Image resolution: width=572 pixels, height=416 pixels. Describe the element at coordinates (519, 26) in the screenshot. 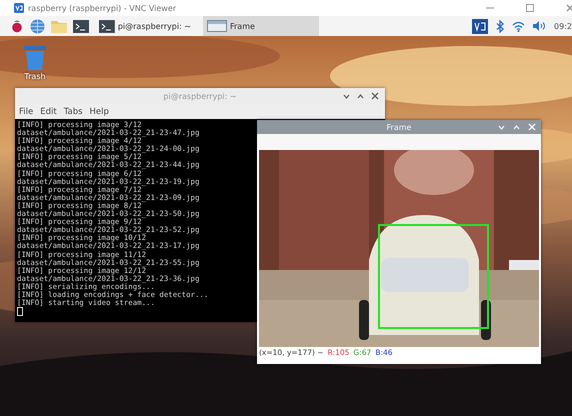

I see `wifi-icon` at that location.